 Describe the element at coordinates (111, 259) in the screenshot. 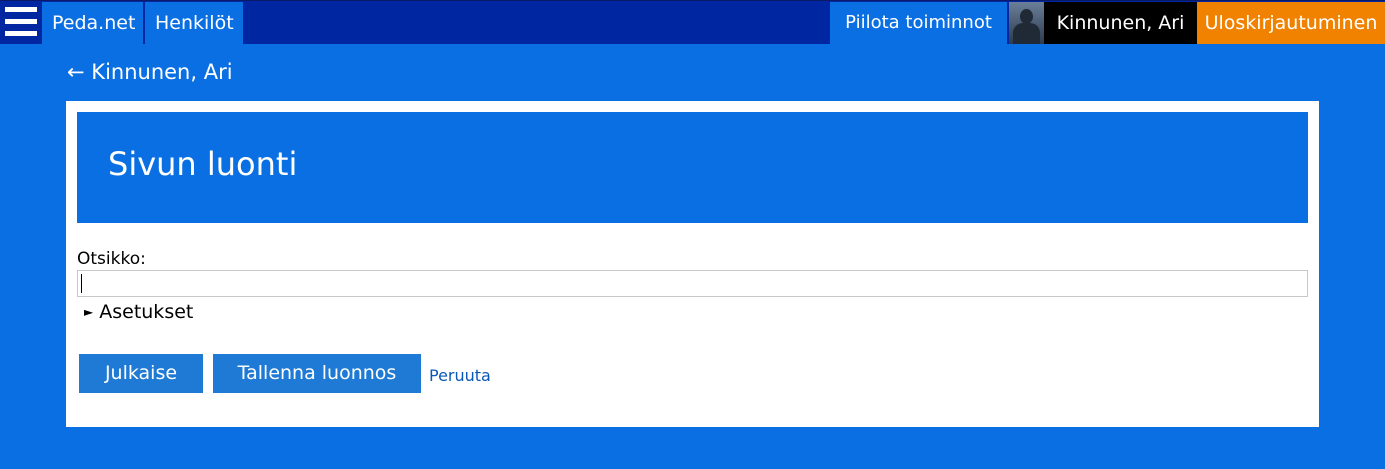

I see `title-field-label: Otsikko:` at that location.